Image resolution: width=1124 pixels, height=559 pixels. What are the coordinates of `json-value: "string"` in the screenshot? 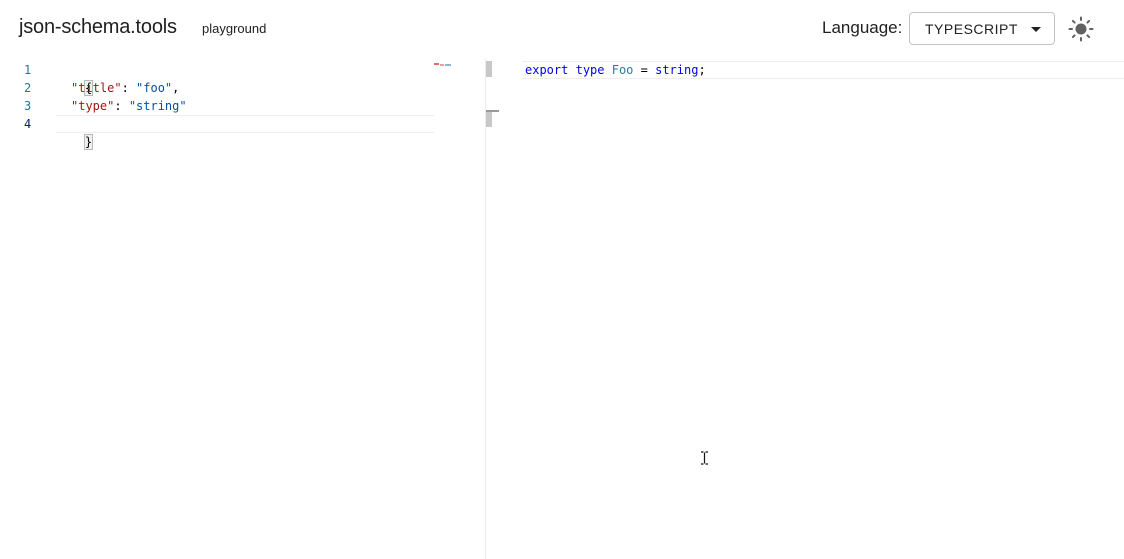 It's located at (157, 106).